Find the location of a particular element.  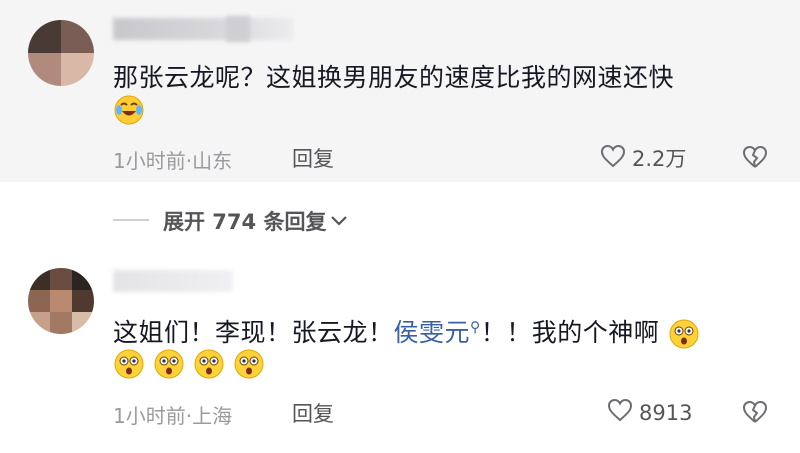

expand-replies-button: 展开 774 条回复 is located at coordinates (255, 221).